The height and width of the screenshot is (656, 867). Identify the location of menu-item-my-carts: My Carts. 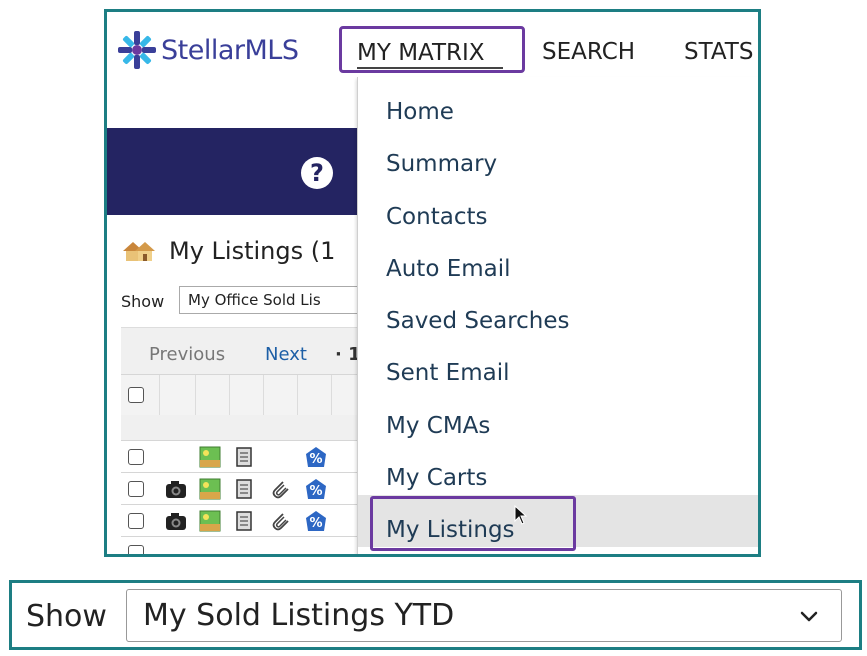
(436, 478).